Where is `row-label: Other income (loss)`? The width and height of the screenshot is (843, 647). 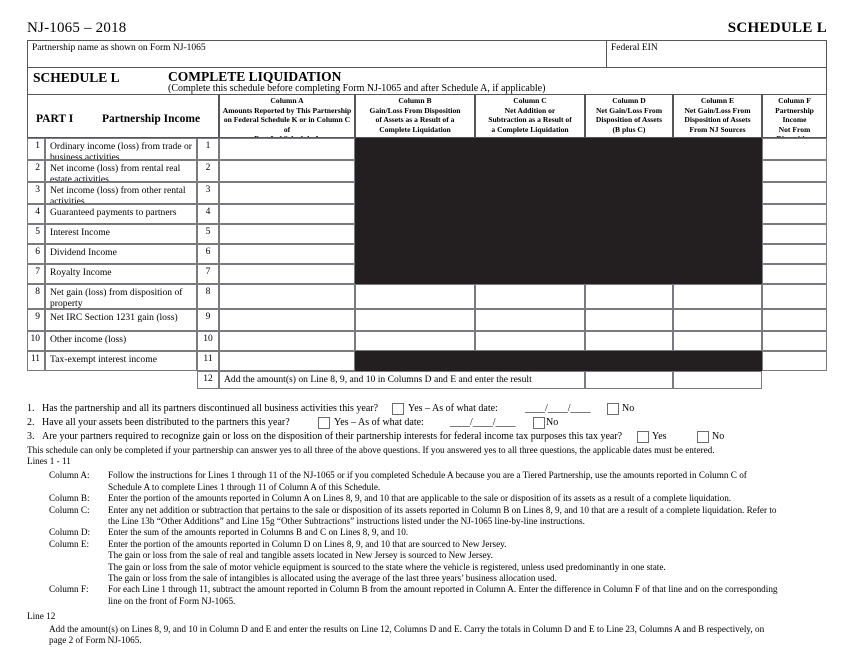
row-label: Other income (loss) is located at coordinates (121, 341).